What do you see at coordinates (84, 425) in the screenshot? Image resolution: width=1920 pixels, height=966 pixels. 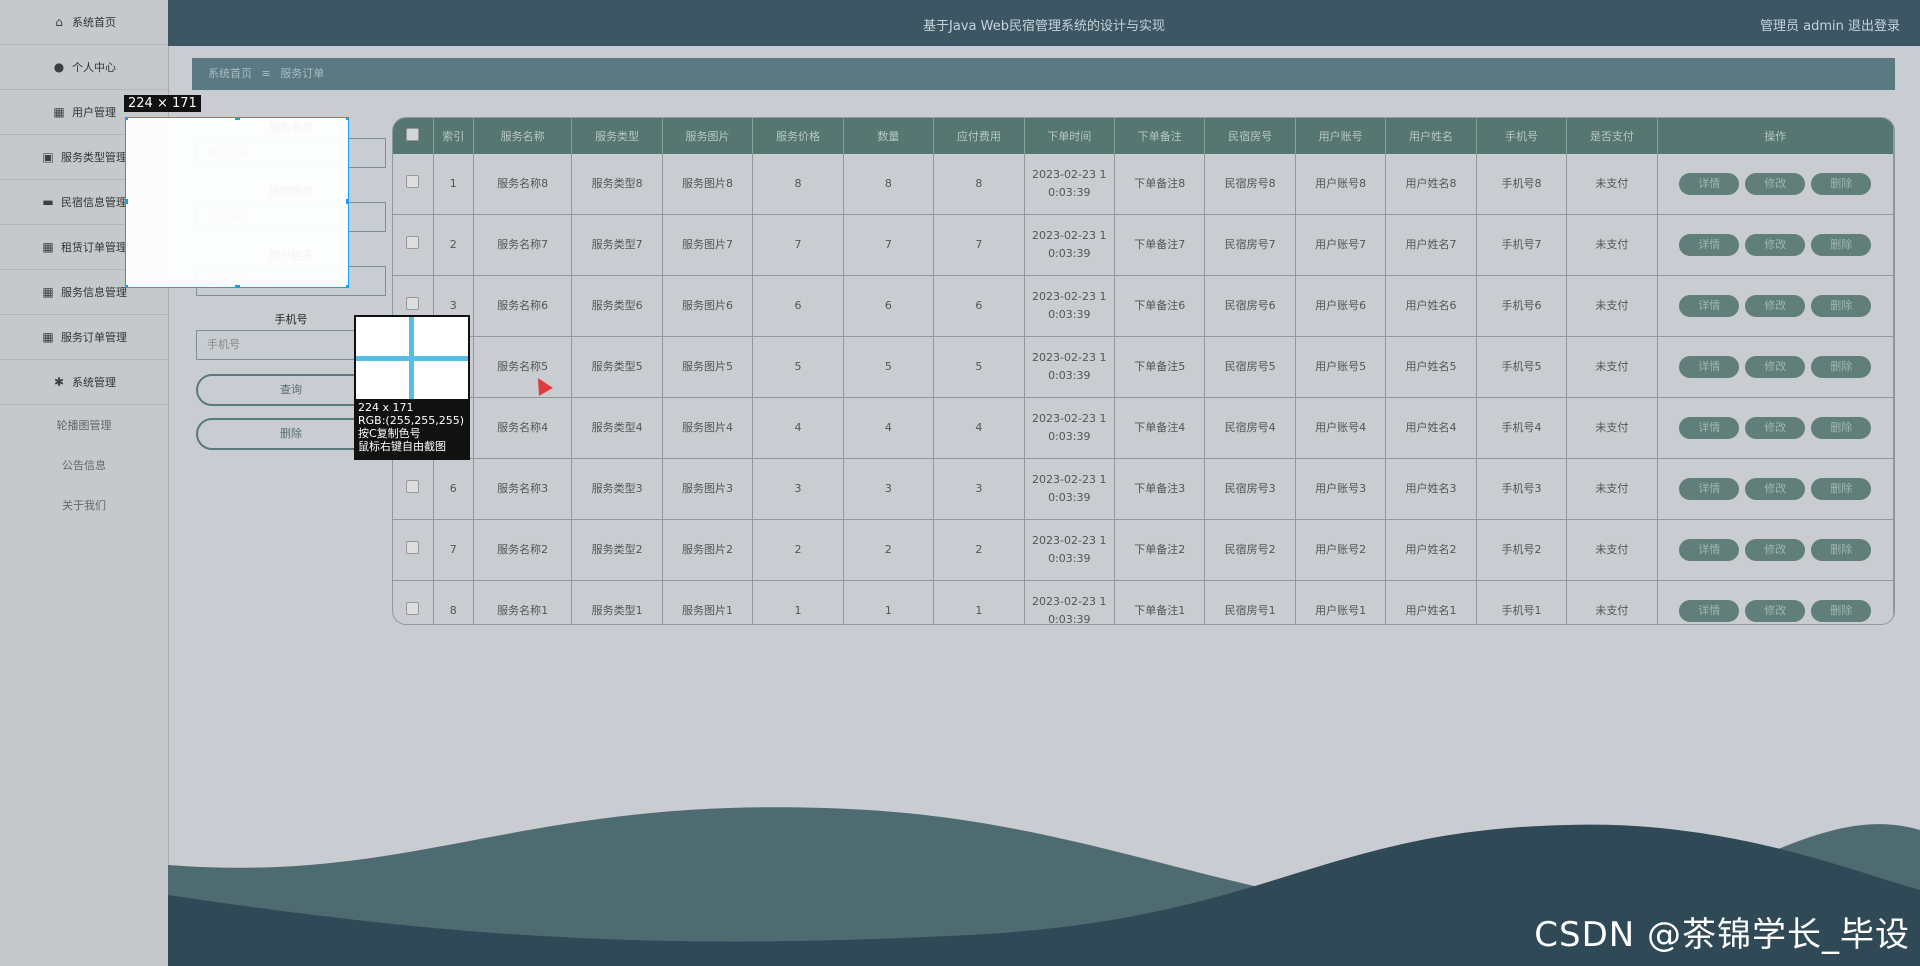 I see `sidebar-subitem: 轮播图管理` at bounding box center [84, 425].